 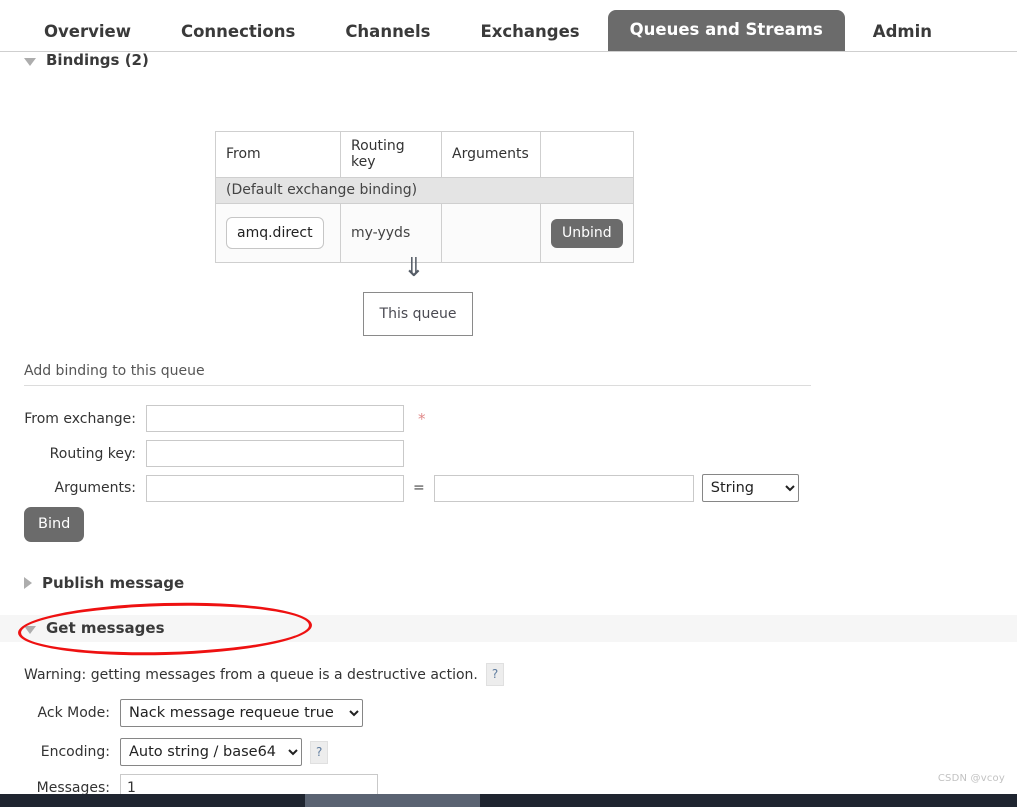 I want to click on argument-value-input, so click(x=563, y=488).